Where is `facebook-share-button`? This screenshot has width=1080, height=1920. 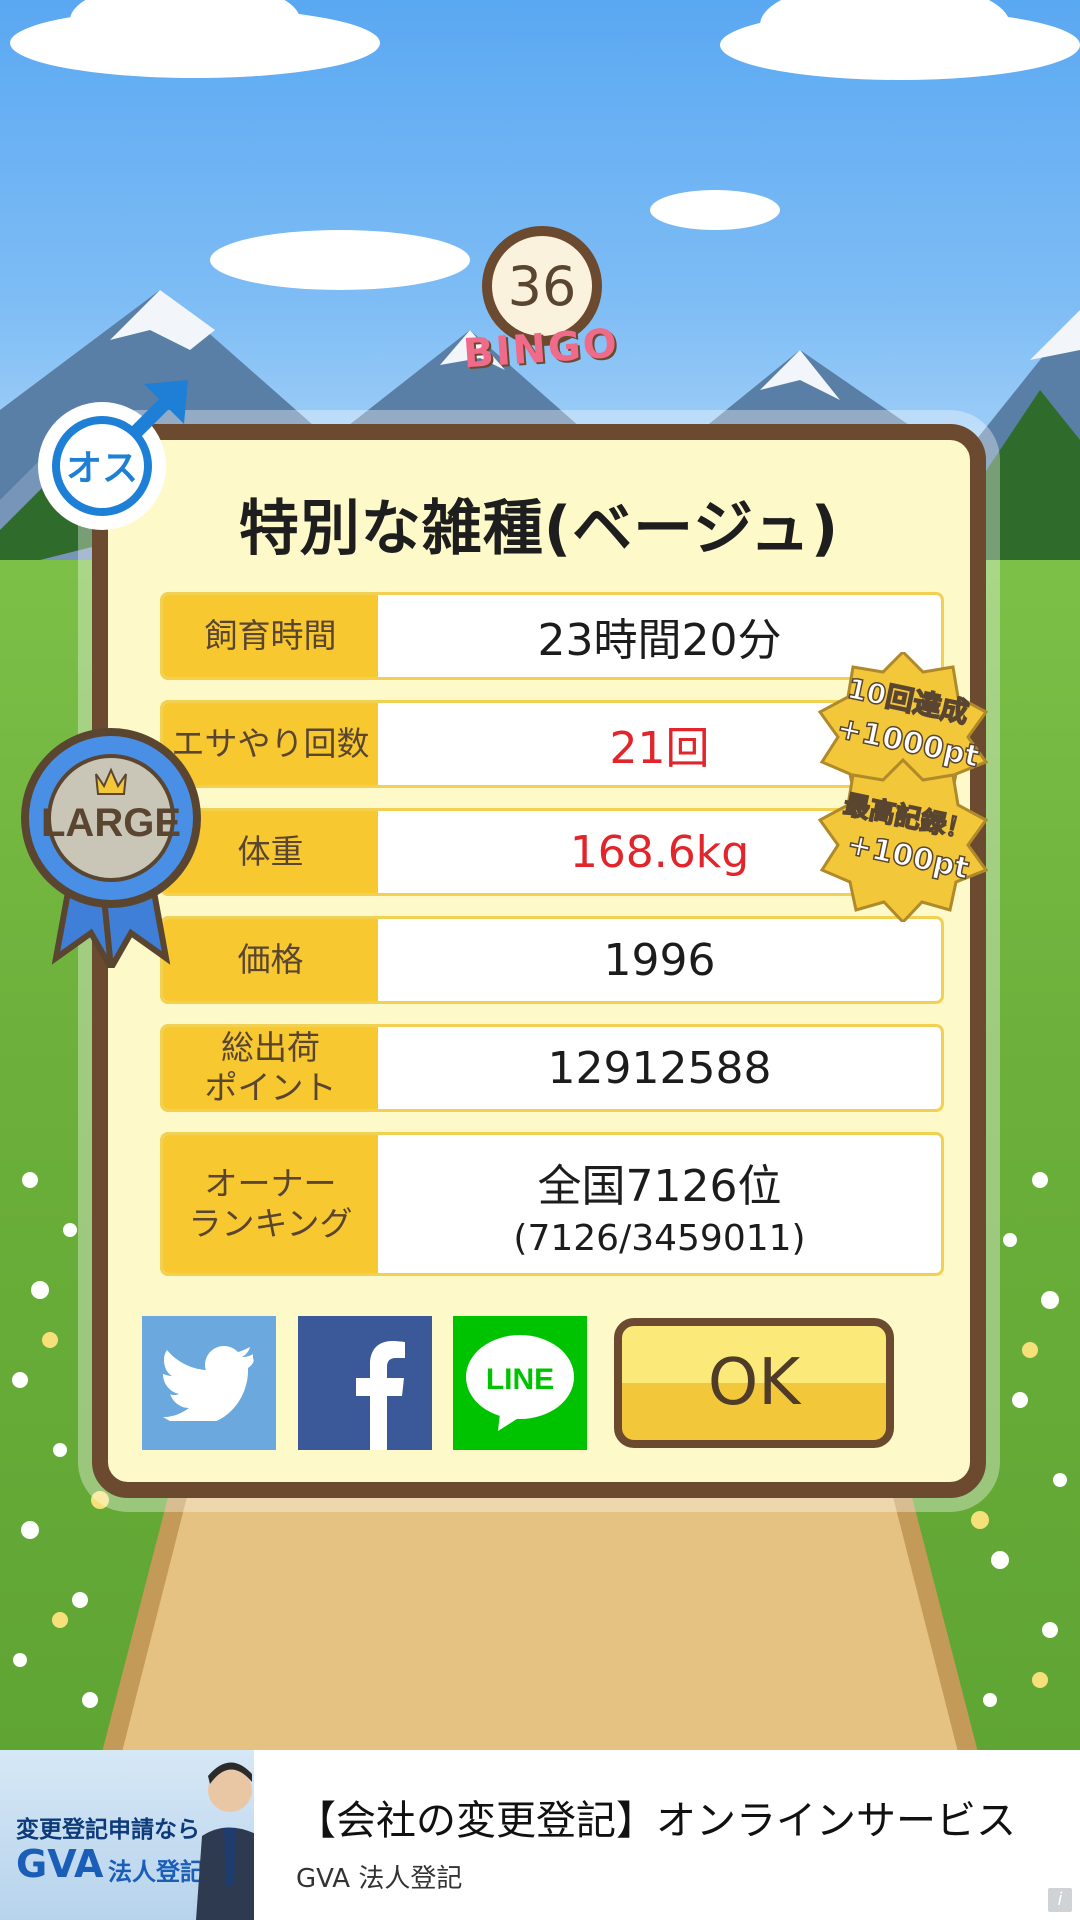 facebook-share-button is located at coordinates (365, 1383).